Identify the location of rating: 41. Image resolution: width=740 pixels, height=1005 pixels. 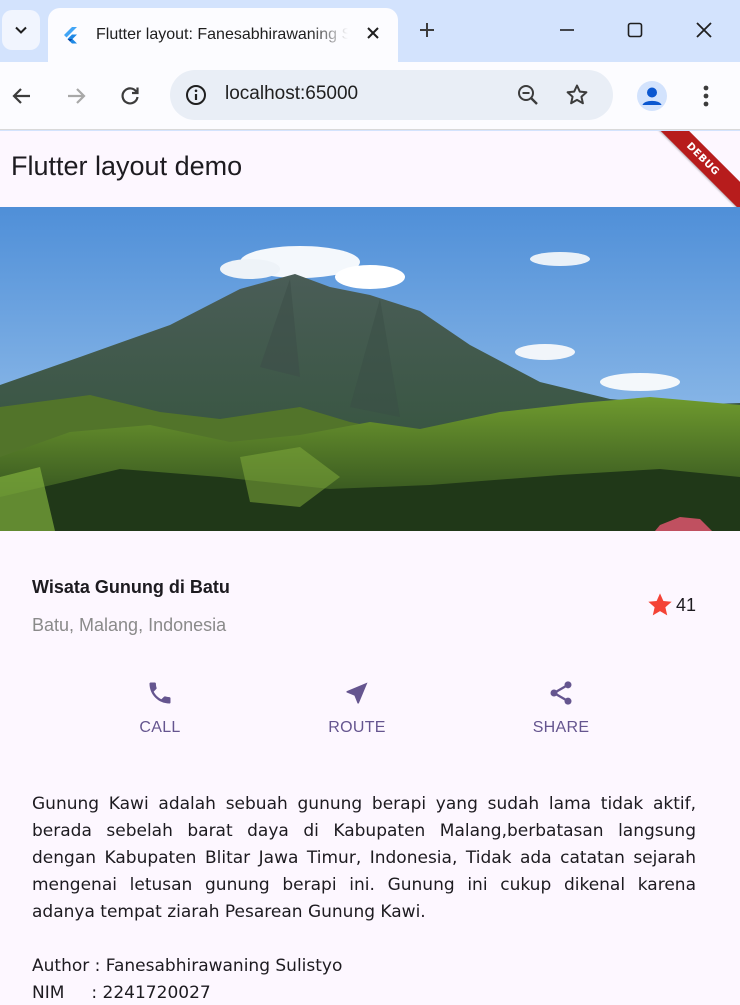
(671, 605).